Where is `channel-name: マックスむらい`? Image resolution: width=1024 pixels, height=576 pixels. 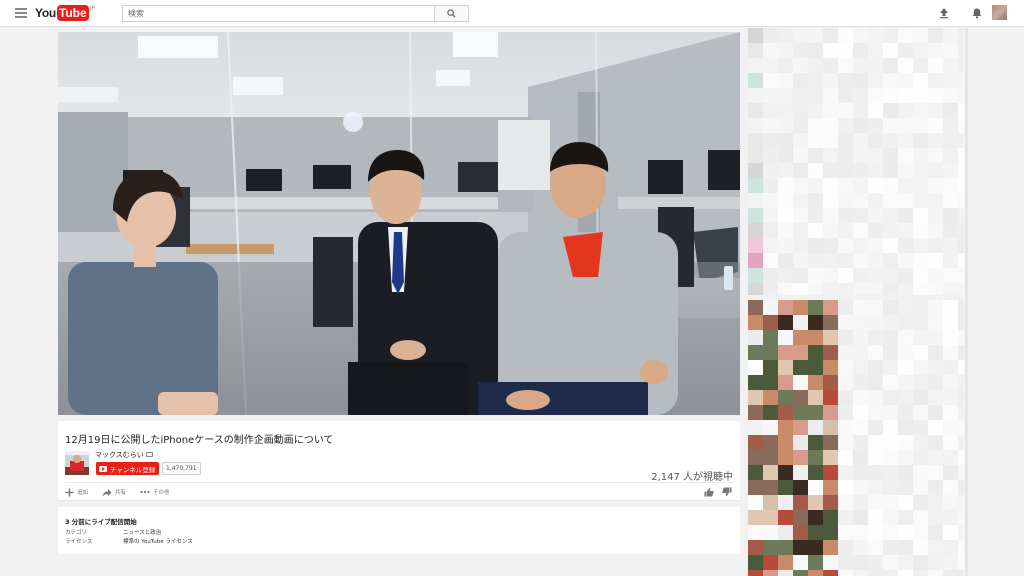
channel-name: マックスむらい is located at coordinates (124, 455).